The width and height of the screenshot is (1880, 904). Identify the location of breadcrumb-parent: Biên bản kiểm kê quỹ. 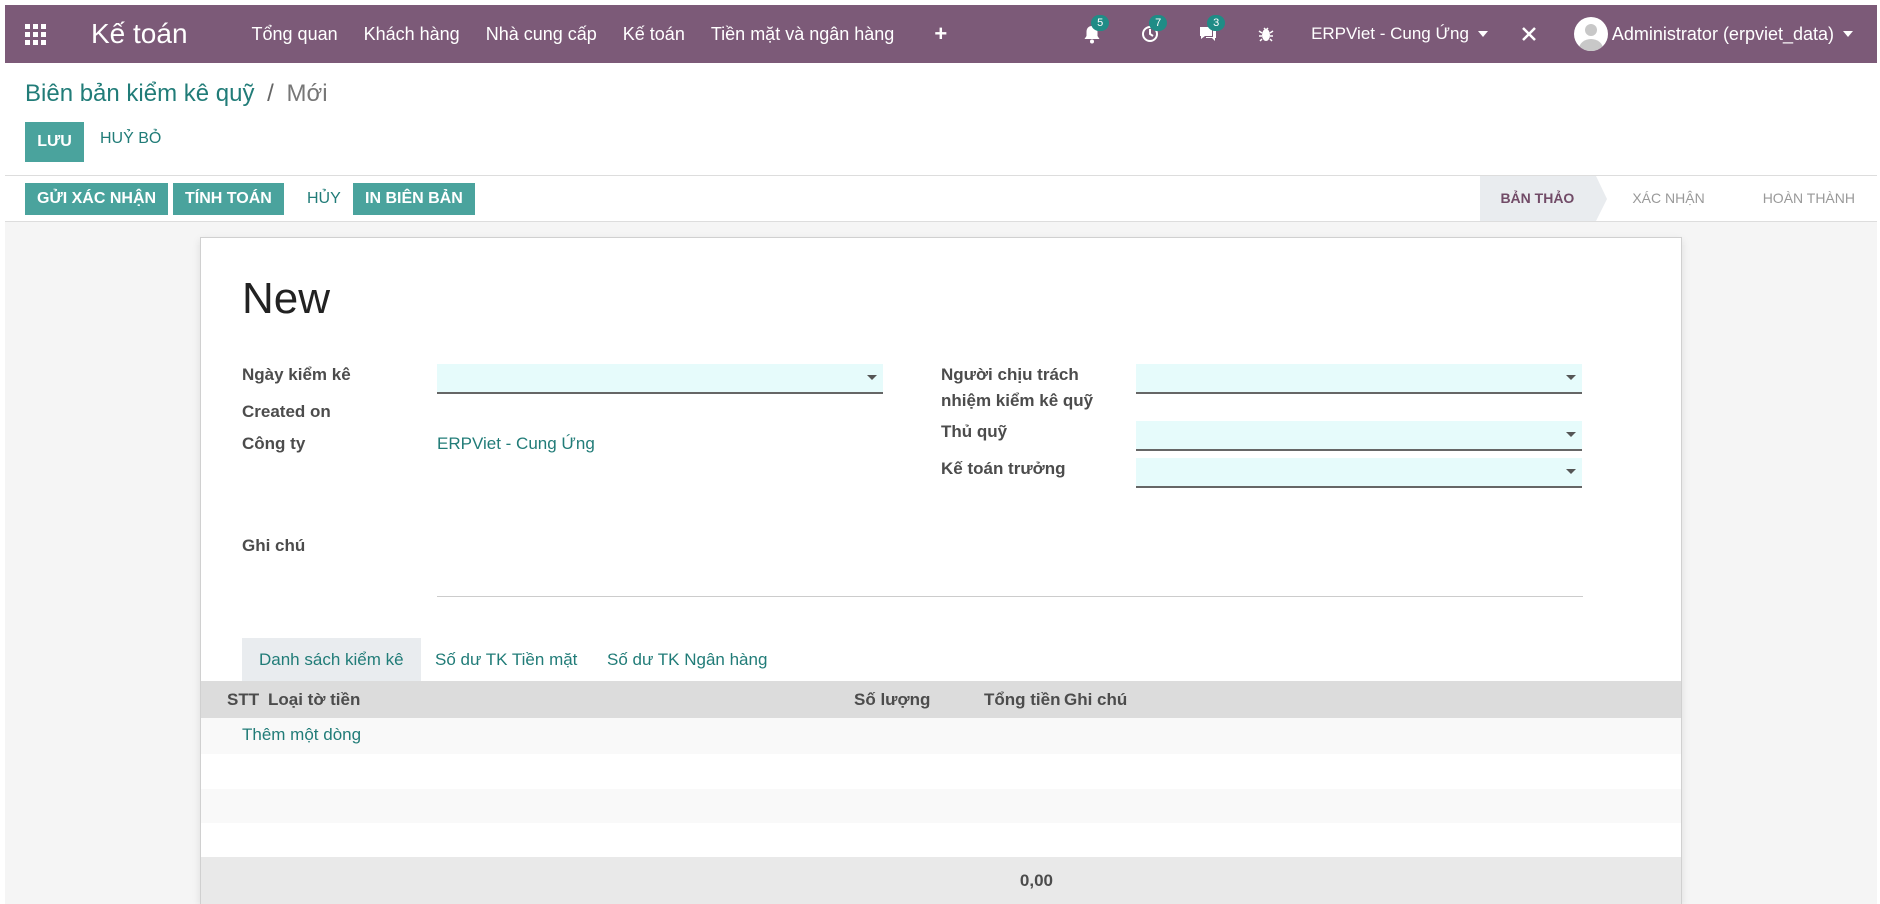
(139, 93).